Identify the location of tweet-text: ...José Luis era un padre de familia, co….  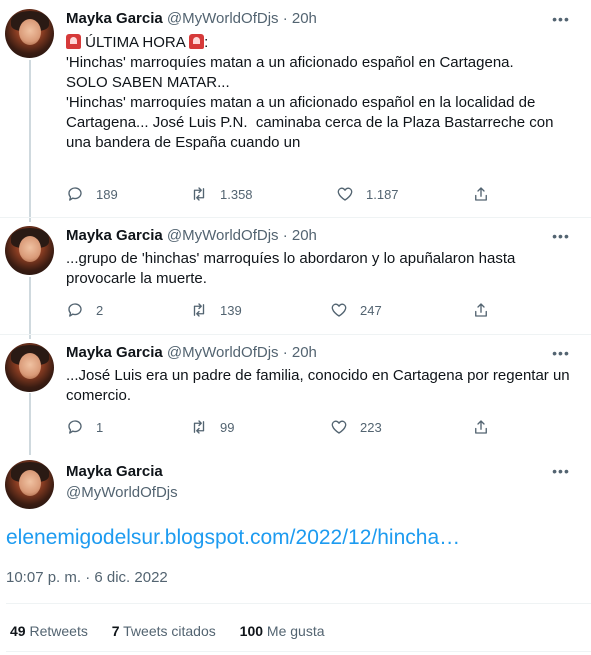
(326, 386).